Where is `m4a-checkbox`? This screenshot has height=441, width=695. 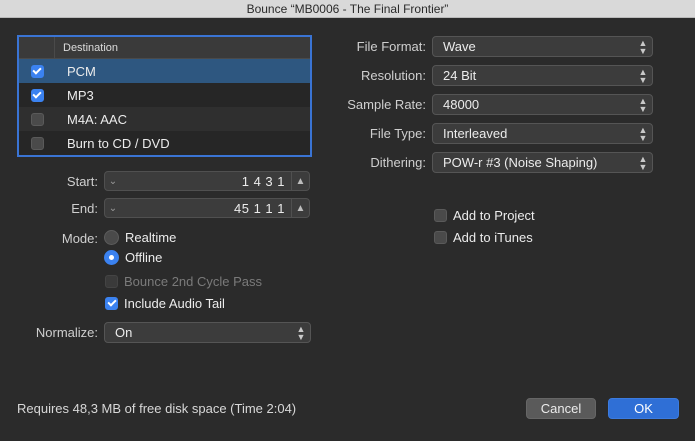 m4a-checkbox is located at coordinates (37, 119).